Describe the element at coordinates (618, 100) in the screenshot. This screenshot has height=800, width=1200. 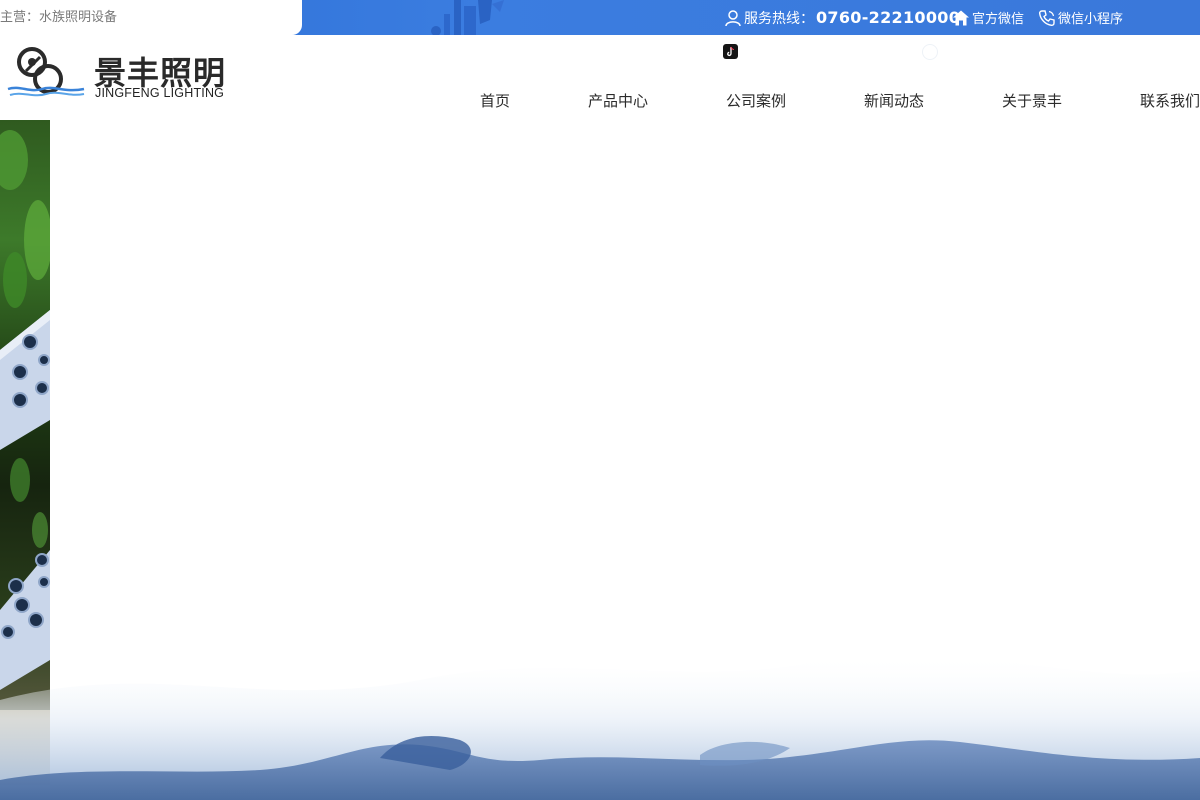
I see `nav-item-products: 产品中心` at that location.